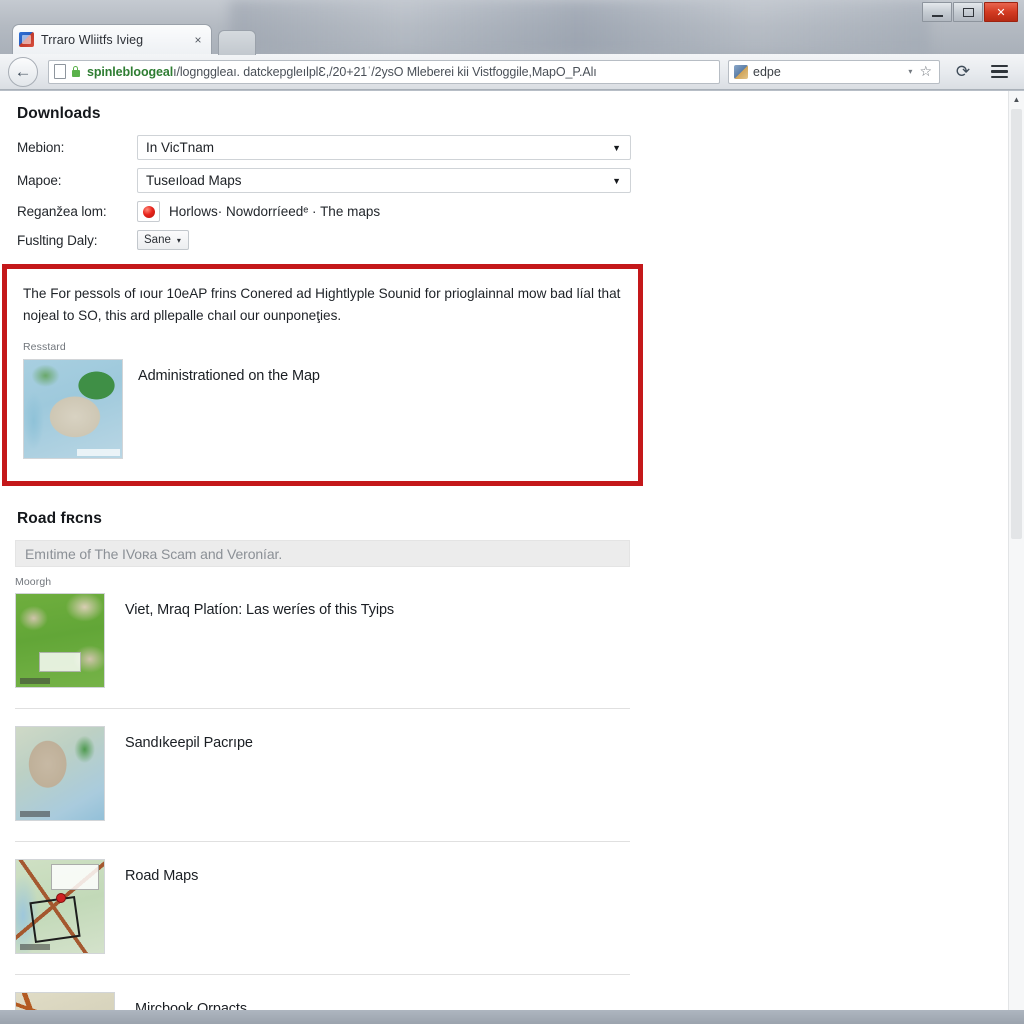 This screenshot has height=1024, width=1024. I want to click on minimize-icon, so click(937, 15).